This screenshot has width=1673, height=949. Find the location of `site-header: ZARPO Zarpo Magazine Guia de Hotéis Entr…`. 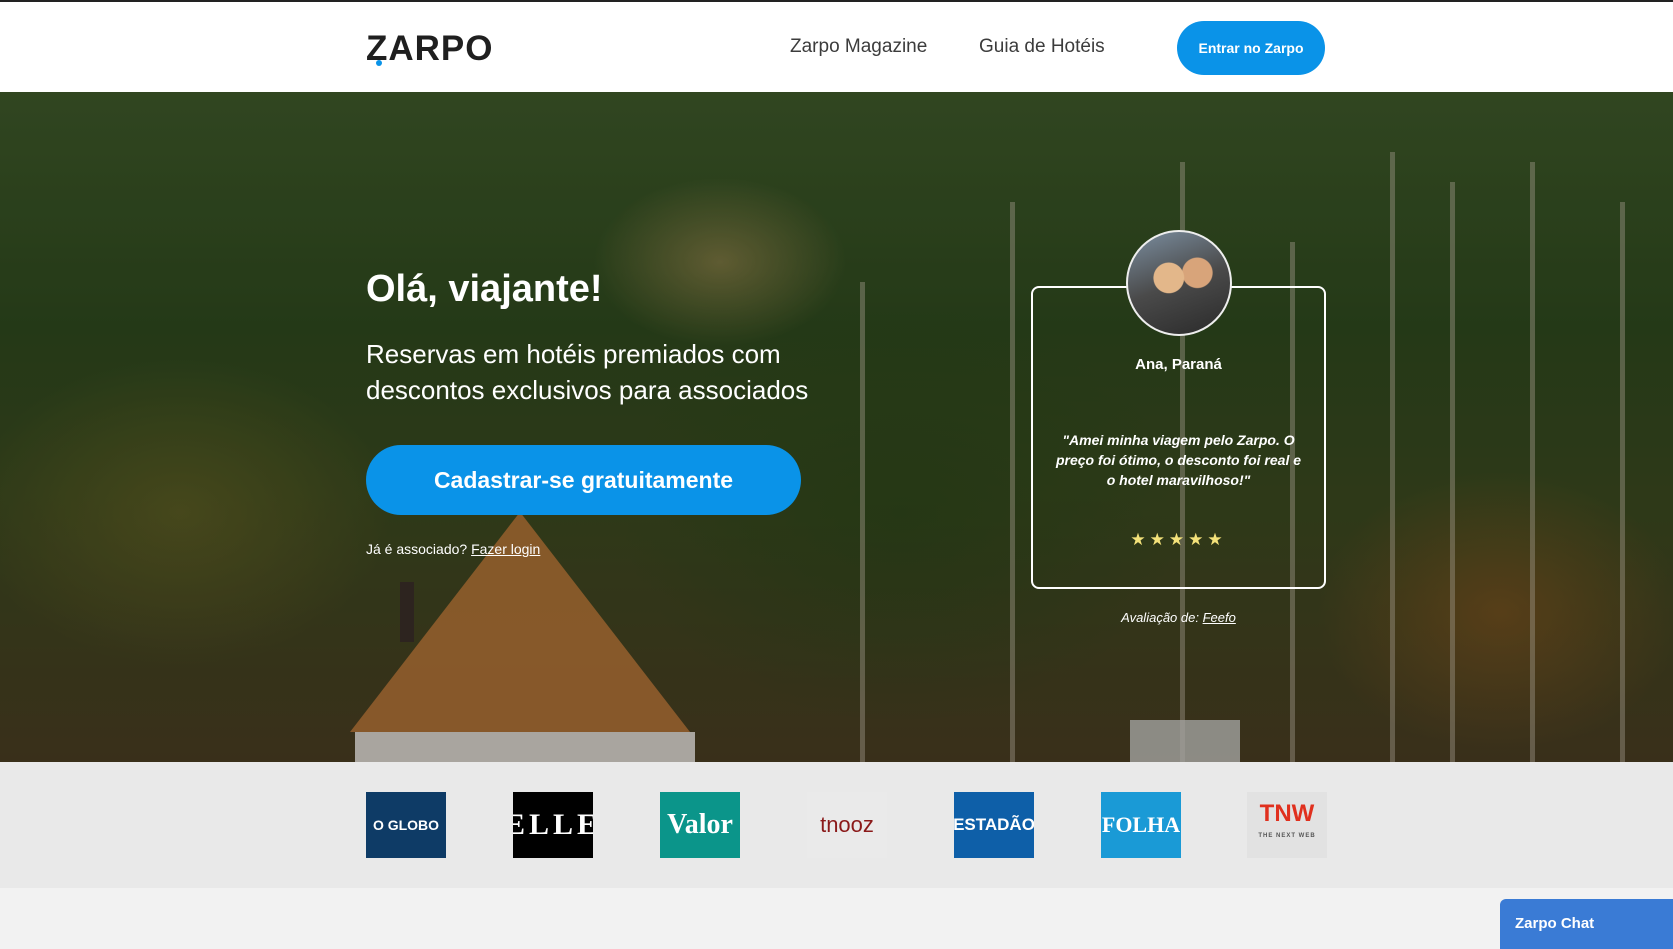

site-header: ZARPO Zarpo Magazine Guia de Hotéis Entr… is located at coordinates (836, 47).